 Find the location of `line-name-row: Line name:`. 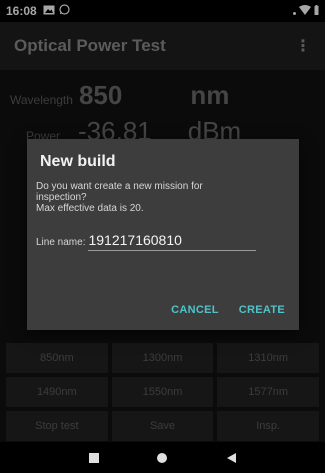

line-name-row: Line name: is located at coordinates (161, 241).